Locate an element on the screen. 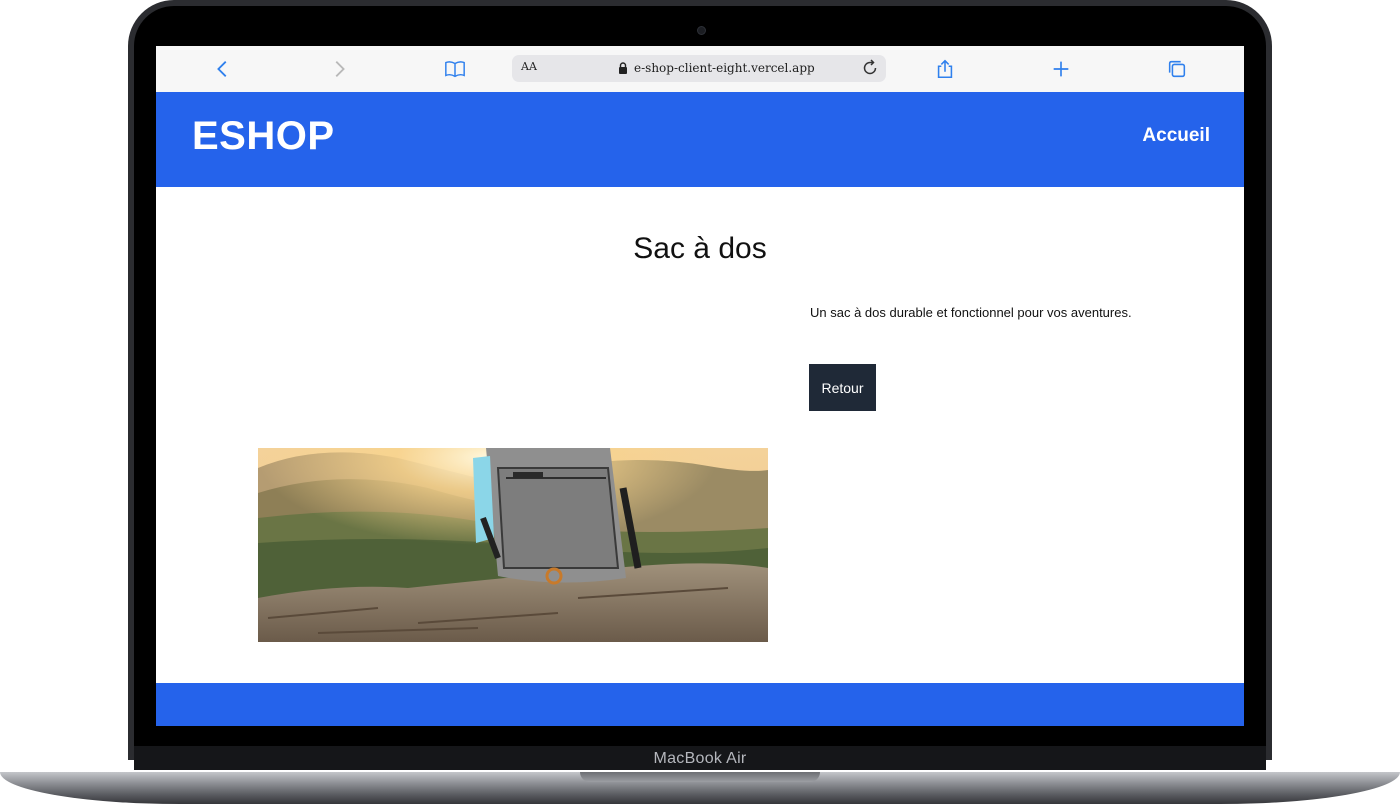 The image size is (1400, 804). lock-icon is located at coordinates (623, 68).